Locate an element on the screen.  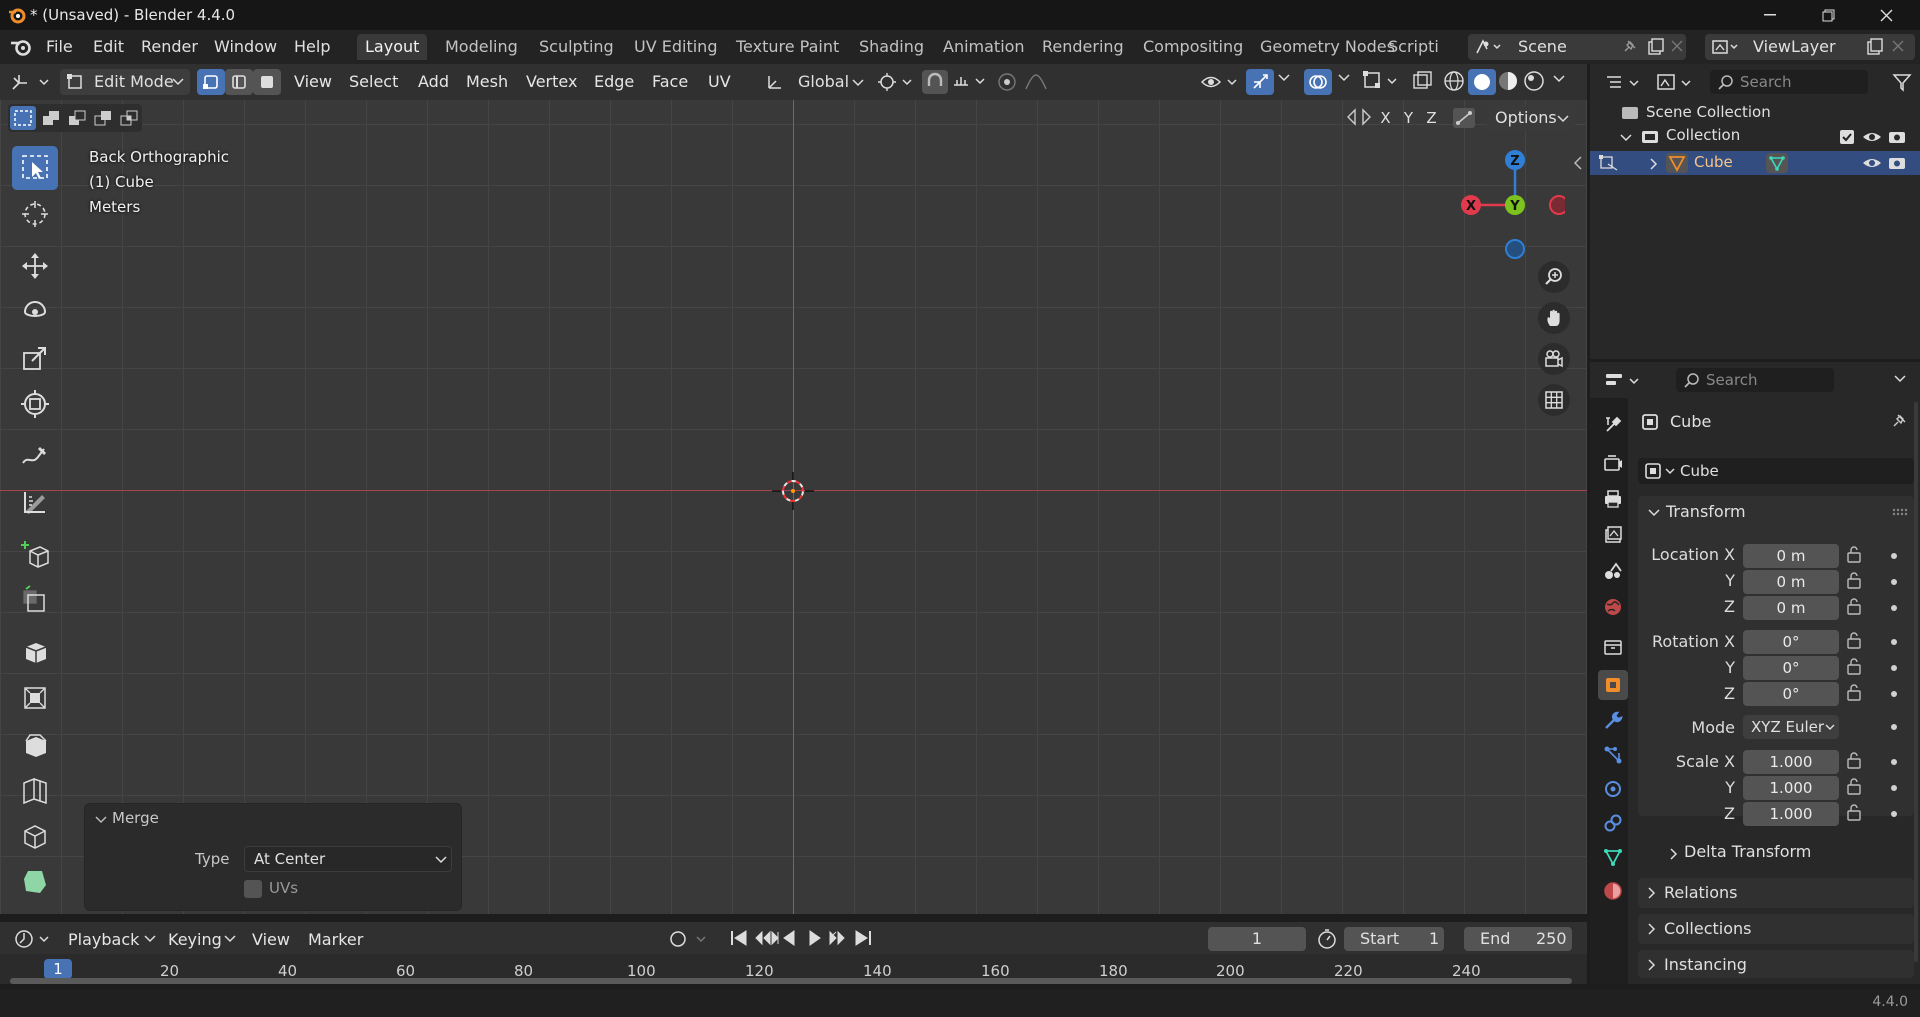
transform-panel-title: Transform is located at coordinates (1706, 511).